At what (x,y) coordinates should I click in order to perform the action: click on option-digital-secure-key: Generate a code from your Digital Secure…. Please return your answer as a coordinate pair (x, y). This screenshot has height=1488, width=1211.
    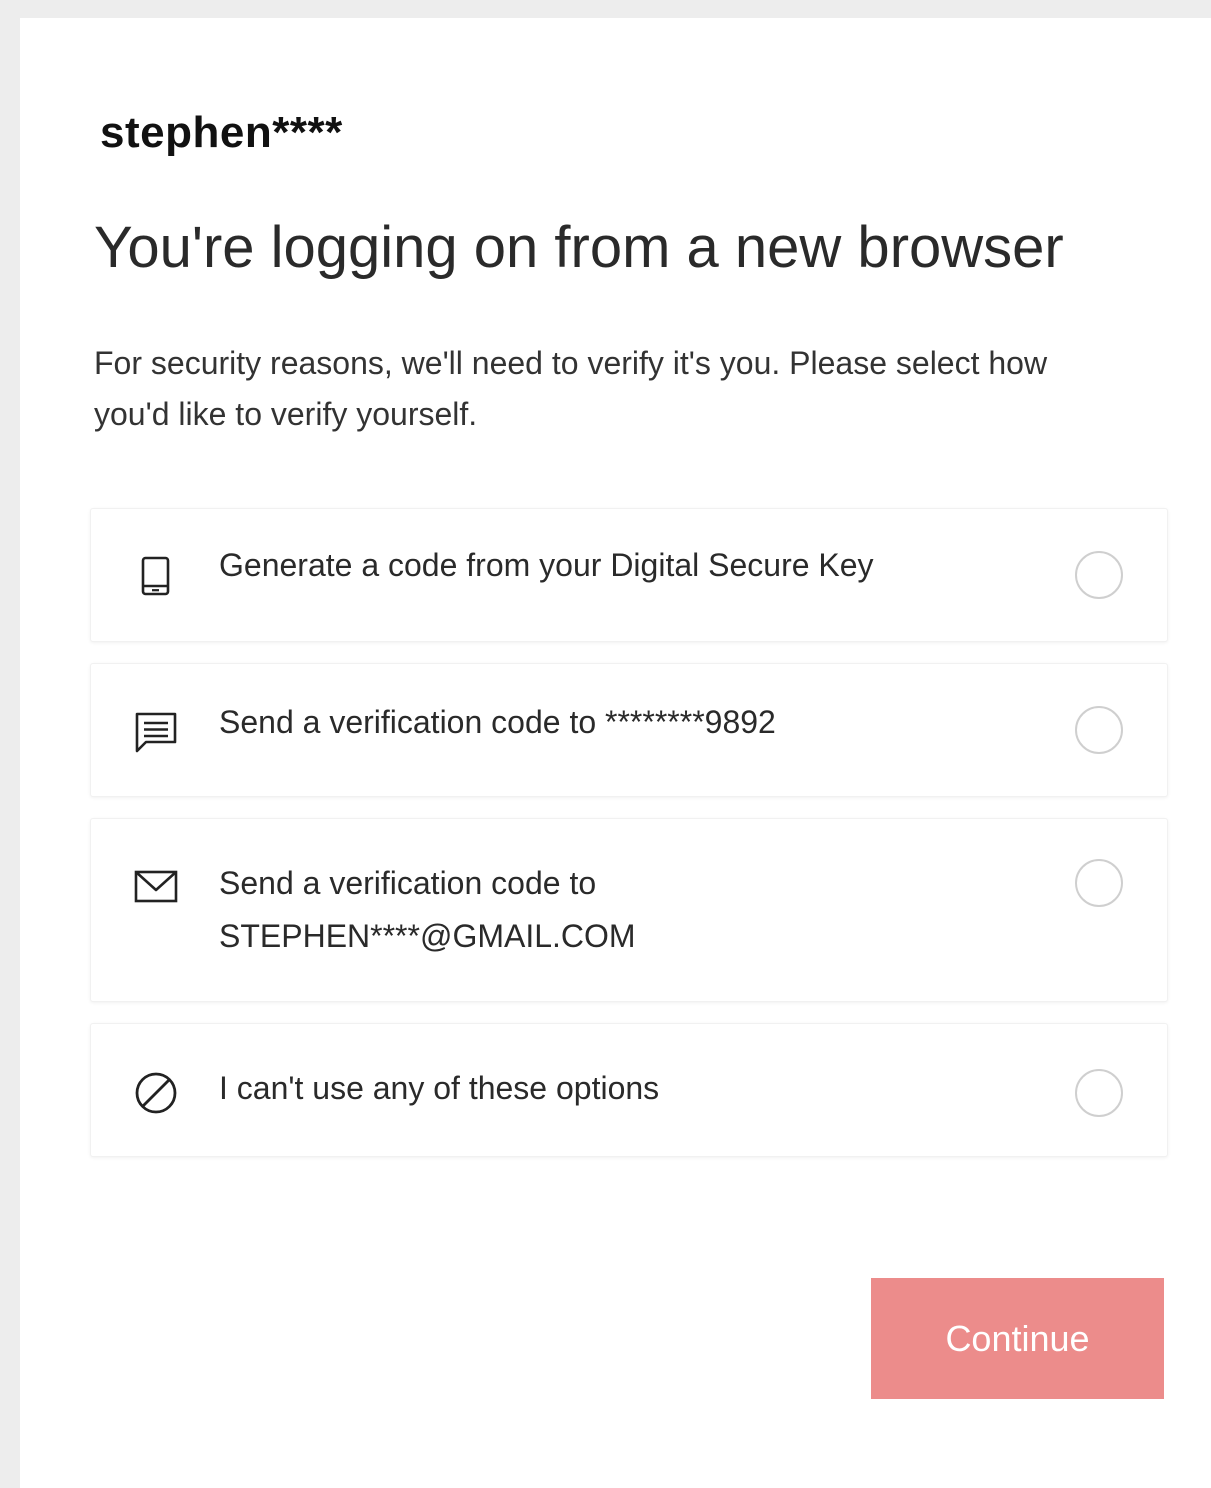
    Looking at the image, I should click on (629, 575).